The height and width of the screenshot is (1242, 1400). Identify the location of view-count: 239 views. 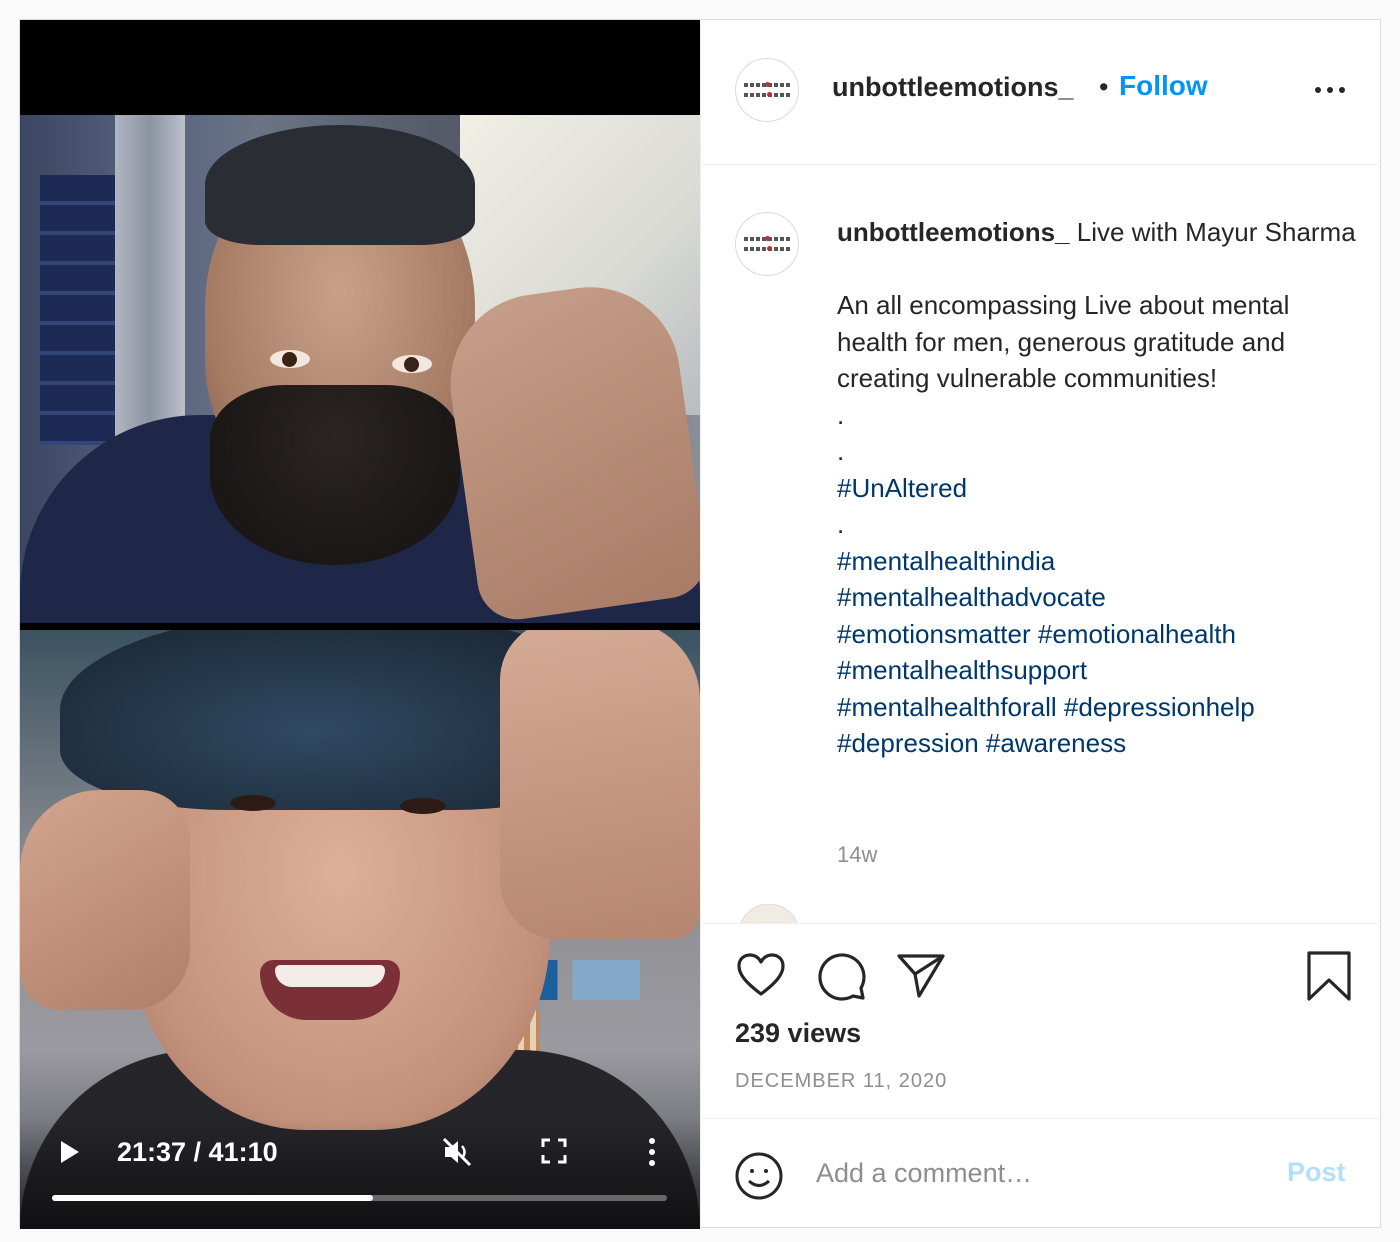
(798, 1033).